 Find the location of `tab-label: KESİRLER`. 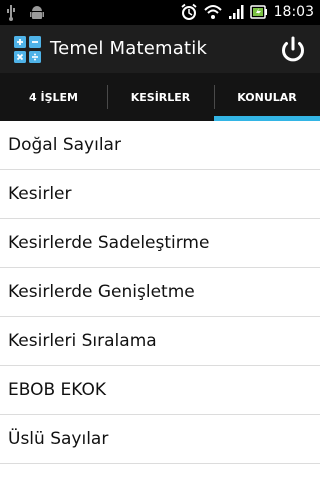

tab-label: KESİRLER is located at coordinates (160, 97).